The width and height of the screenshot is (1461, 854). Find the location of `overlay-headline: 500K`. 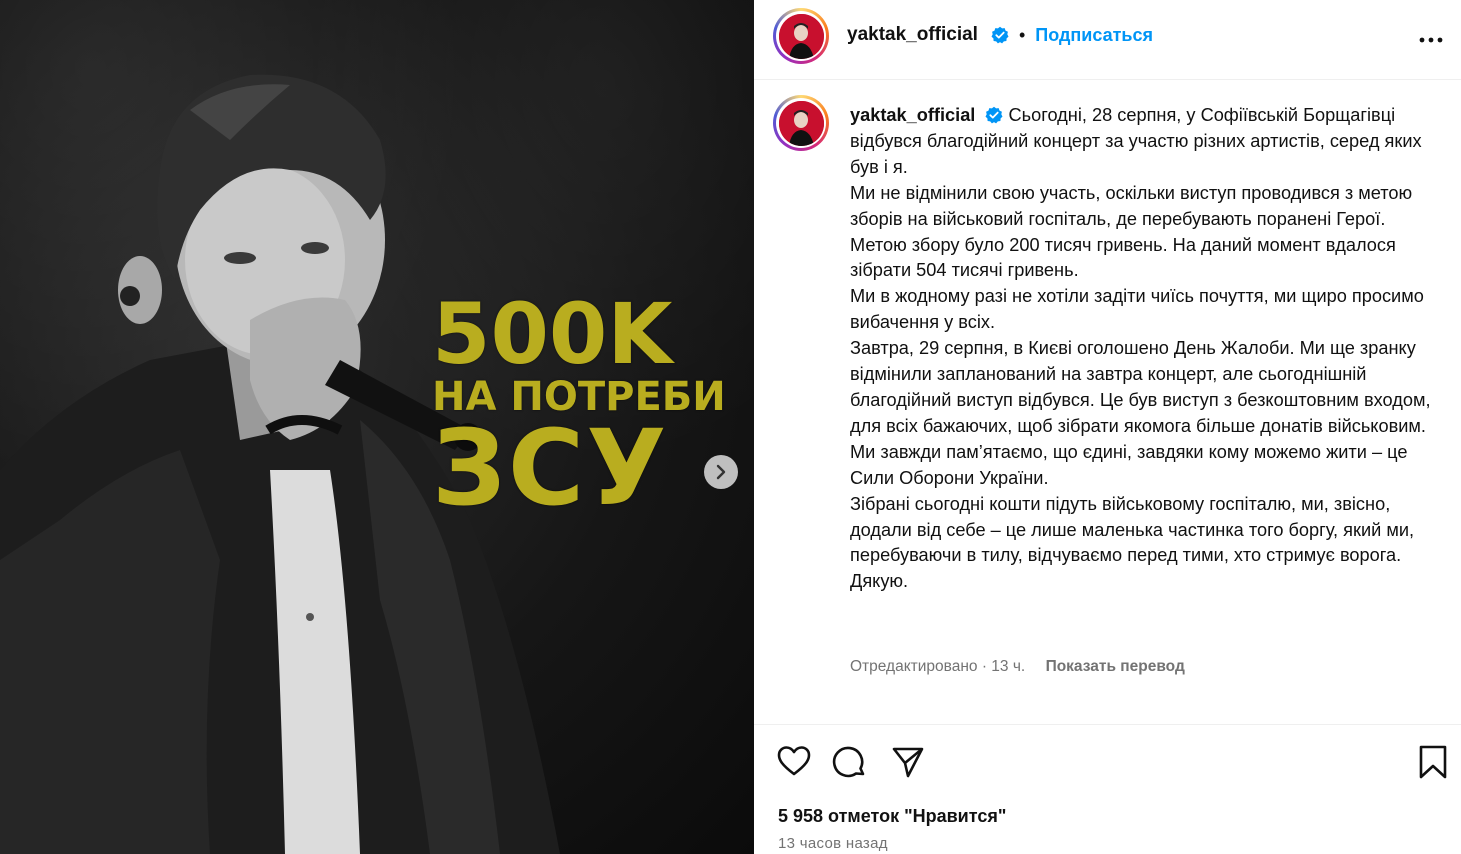

overlay-headline: 500K is located at coordinates (552, 334).